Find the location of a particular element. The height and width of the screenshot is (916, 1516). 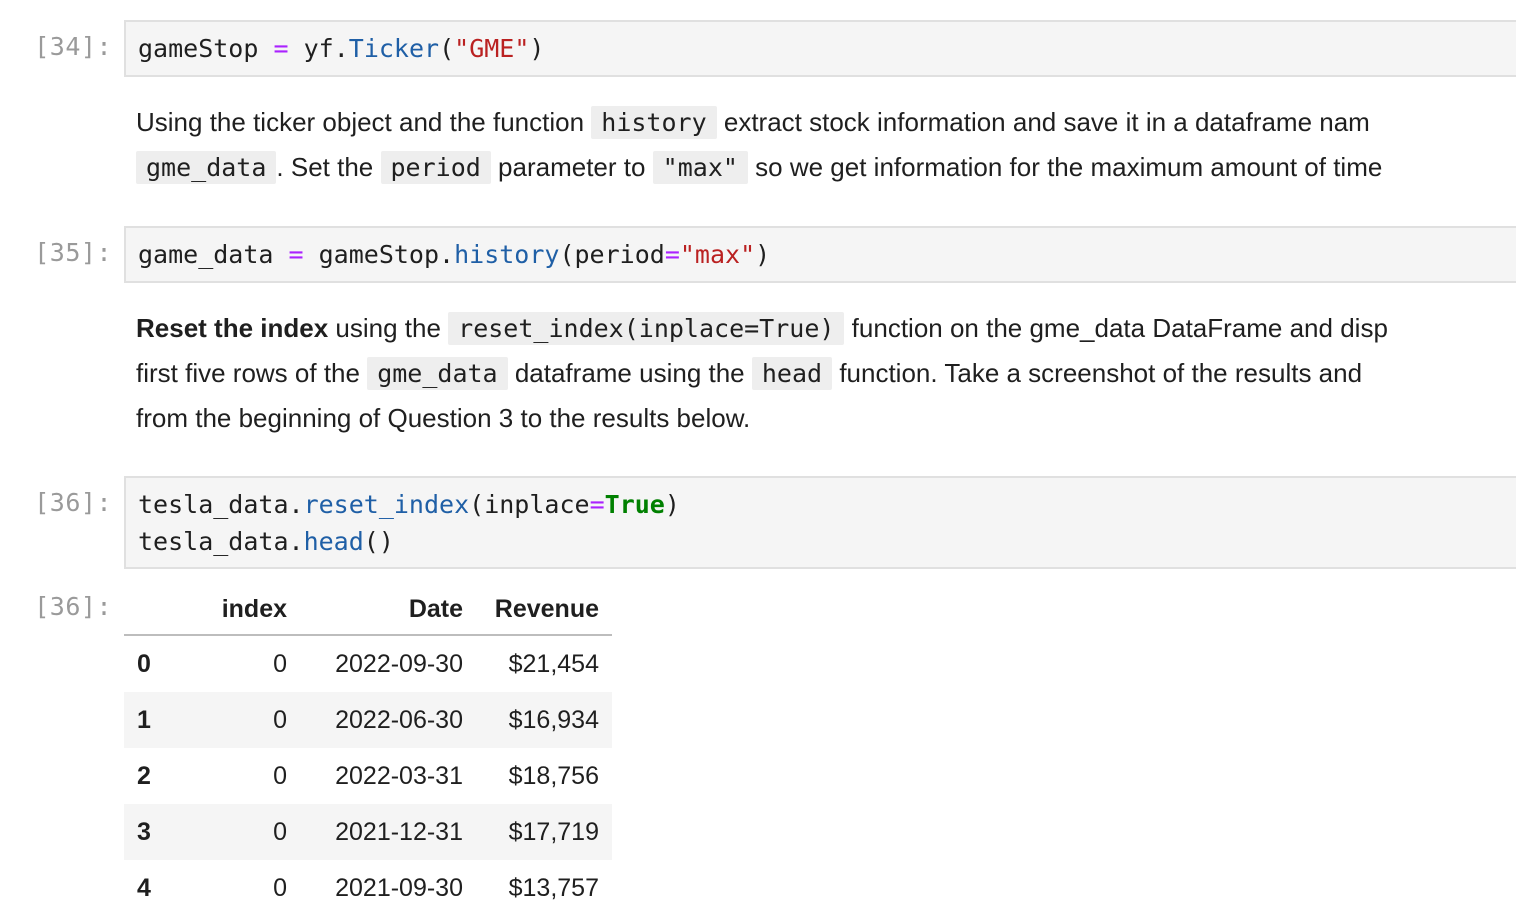

inline-code: history is located at coordinates (654, 122).